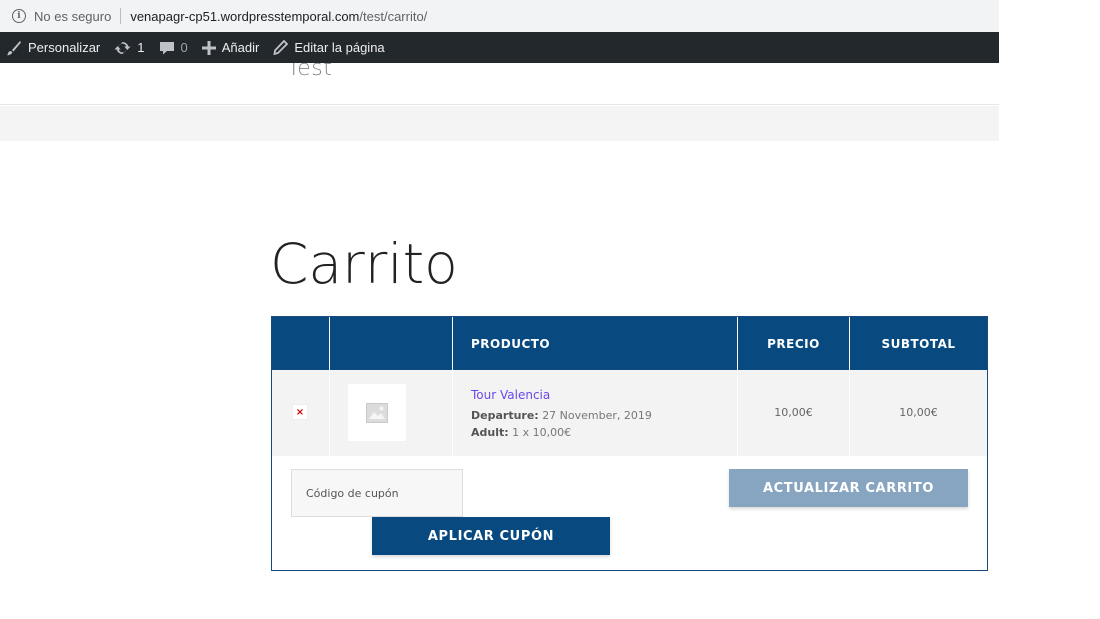 The image size is (1100, 619). Describe the element at coordinates (393, 16) in the screenshot. I see `url-path: /test/carrito/` at that location.